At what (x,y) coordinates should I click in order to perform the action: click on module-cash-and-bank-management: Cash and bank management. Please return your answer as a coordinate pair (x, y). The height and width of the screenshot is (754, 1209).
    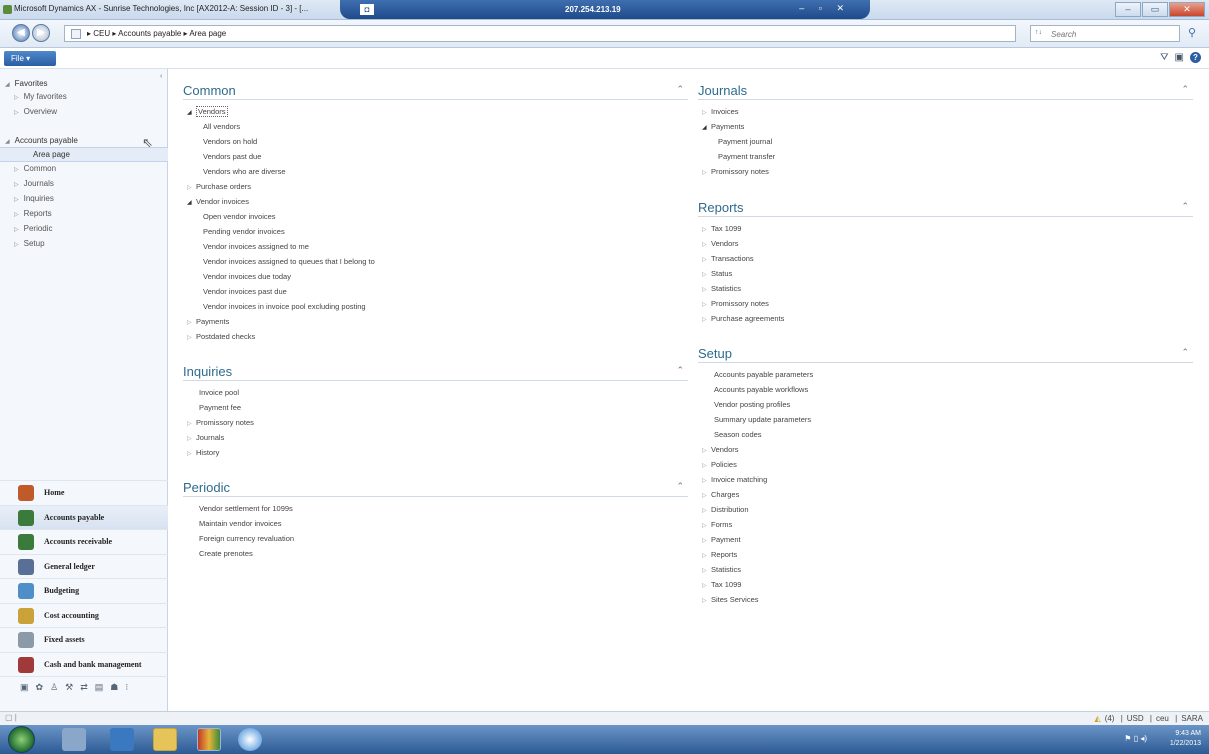
    Looking at the image, I should click on (84, 664).